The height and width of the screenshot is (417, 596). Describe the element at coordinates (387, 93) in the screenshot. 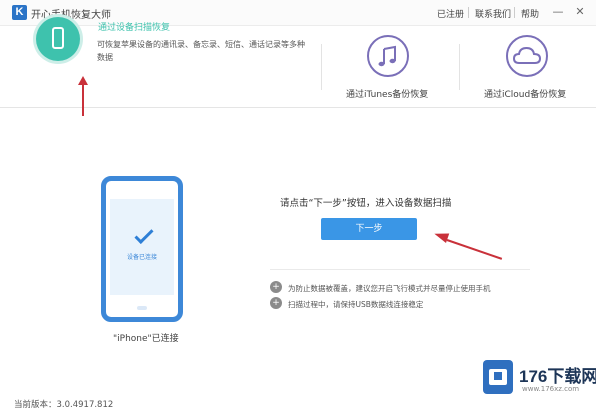

I see `itunes-mode-label: 通过iTunes备份恢复` at that location.